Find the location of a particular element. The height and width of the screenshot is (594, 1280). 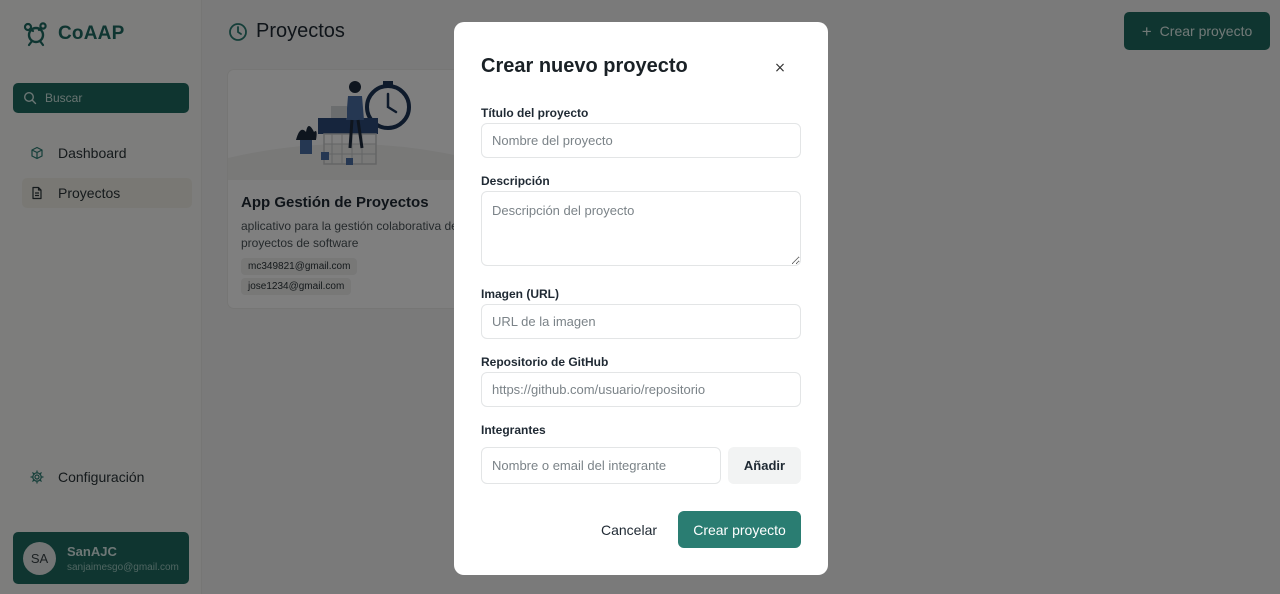

add-member-button: Añadir is located at coordinates (764, 465).